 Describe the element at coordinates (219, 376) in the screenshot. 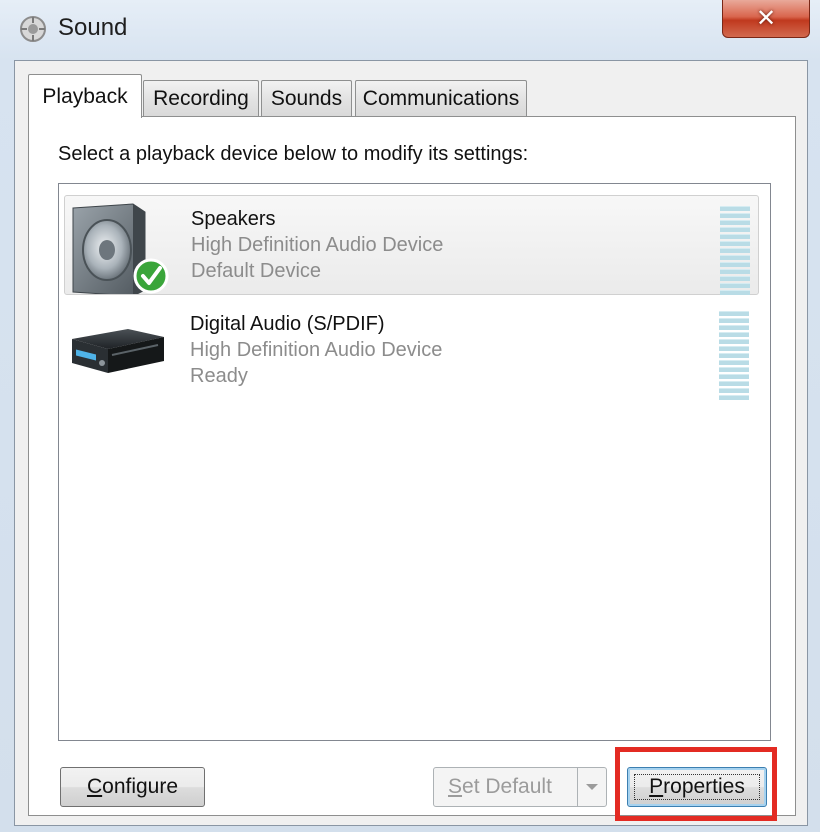

I see `device-status: Ready` at that location.